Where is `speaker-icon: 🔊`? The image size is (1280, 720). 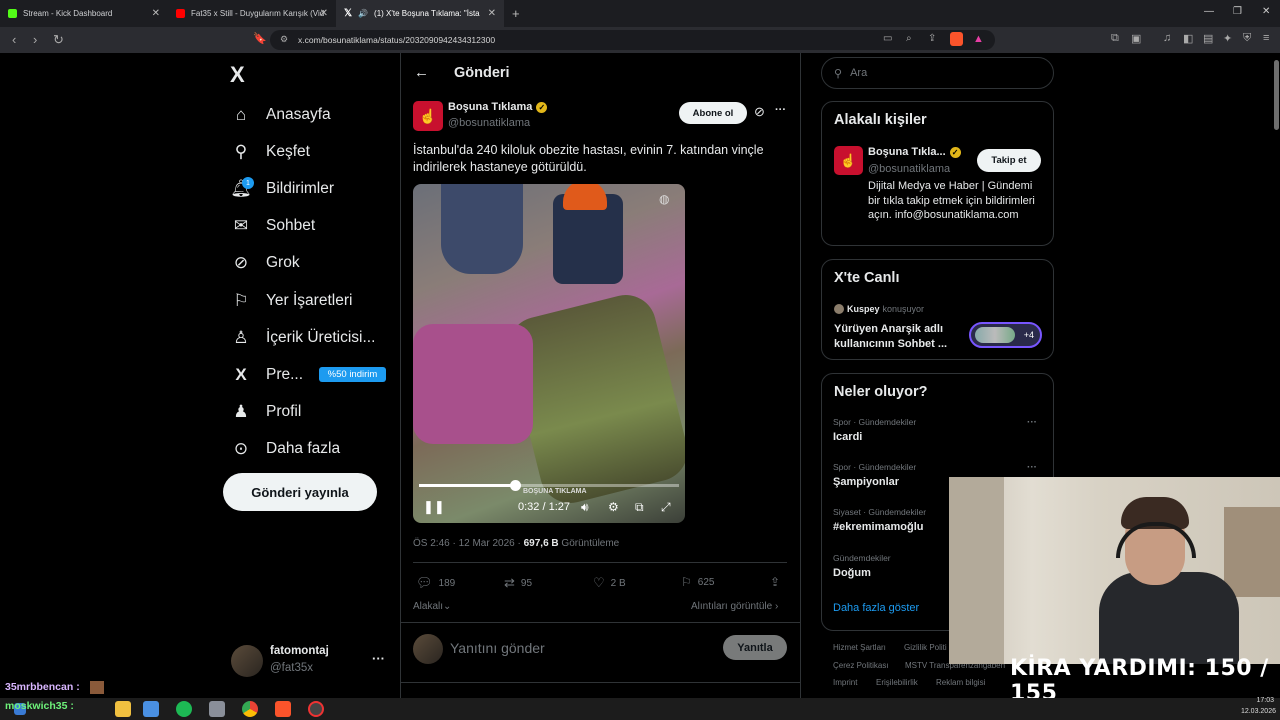 speaker-icon: 🔊 is located at coordinates (363, 13).